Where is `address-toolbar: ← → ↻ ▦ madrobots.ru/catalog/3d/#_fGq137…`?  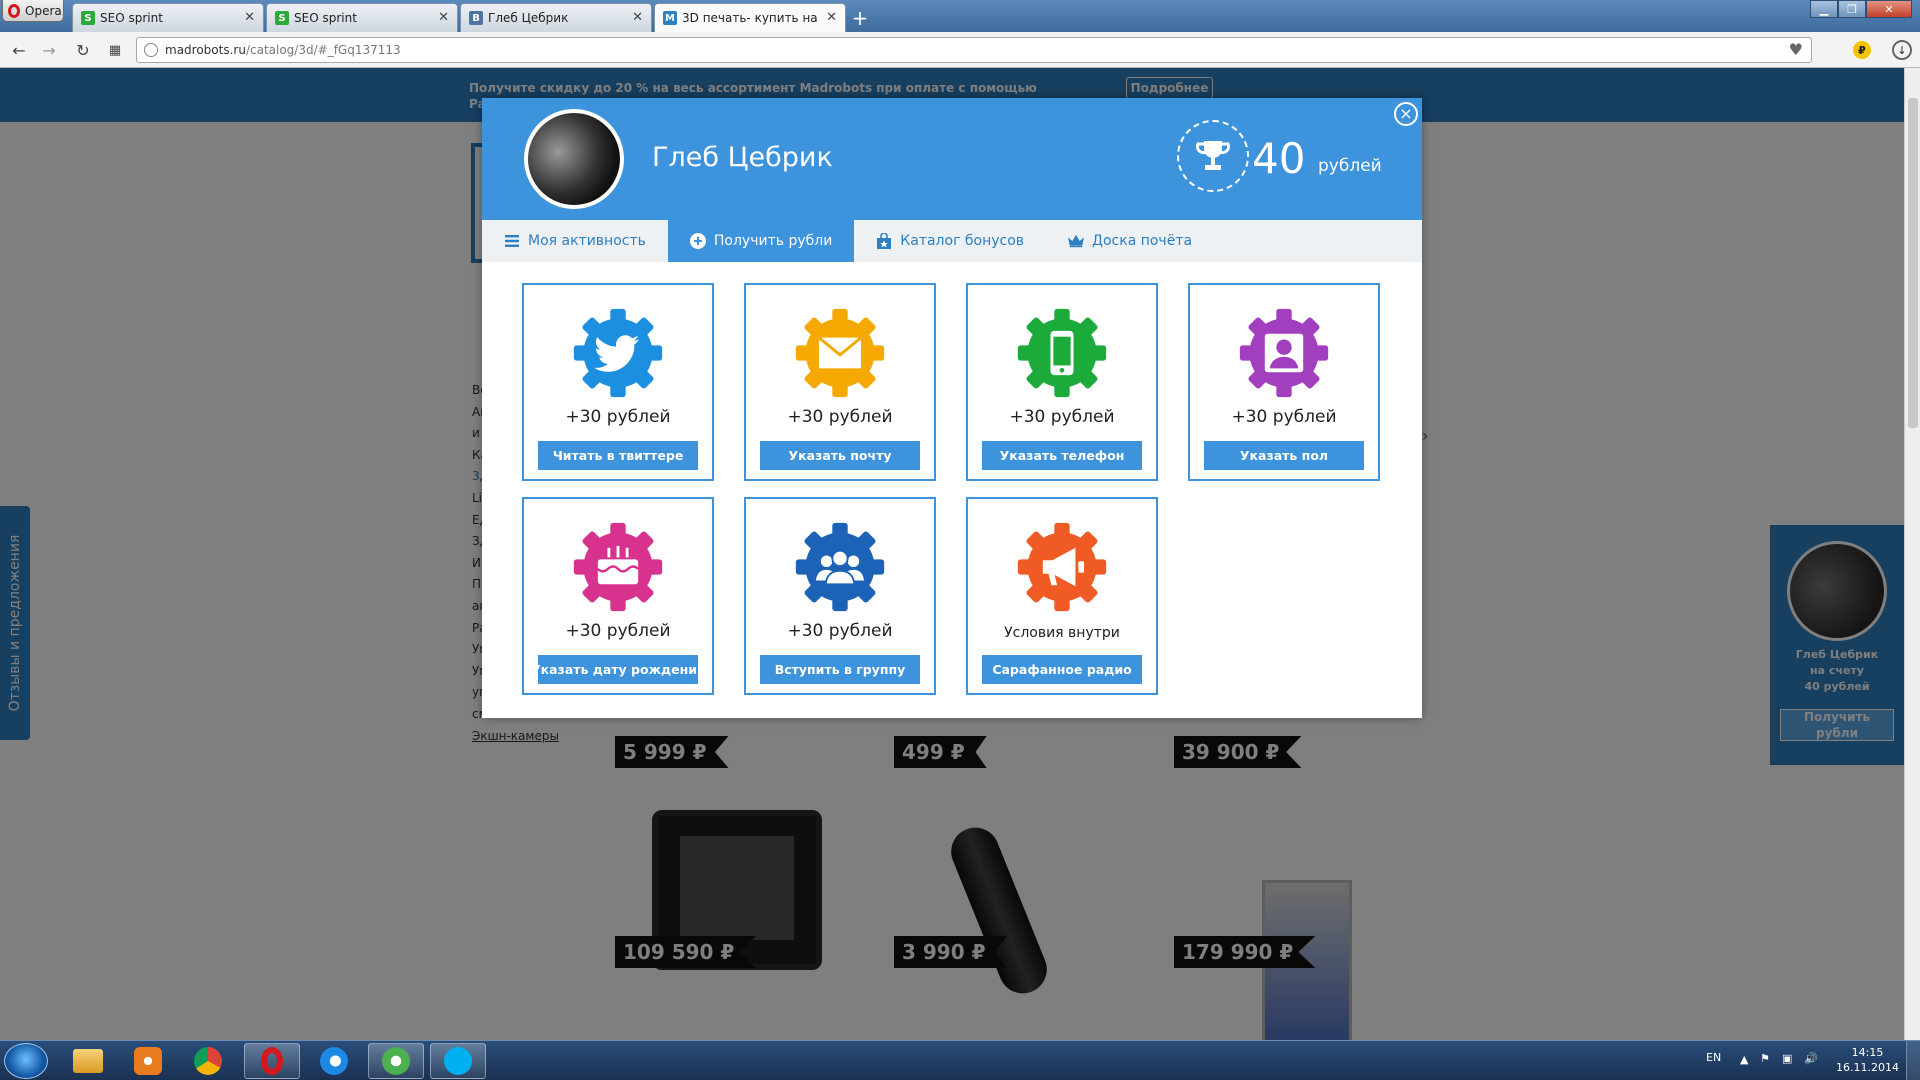
address-toolbar: ← → ↻ ▦ madrobots.ru/catalog/3d/#_fGq137… is located at coordinates (960, 50).